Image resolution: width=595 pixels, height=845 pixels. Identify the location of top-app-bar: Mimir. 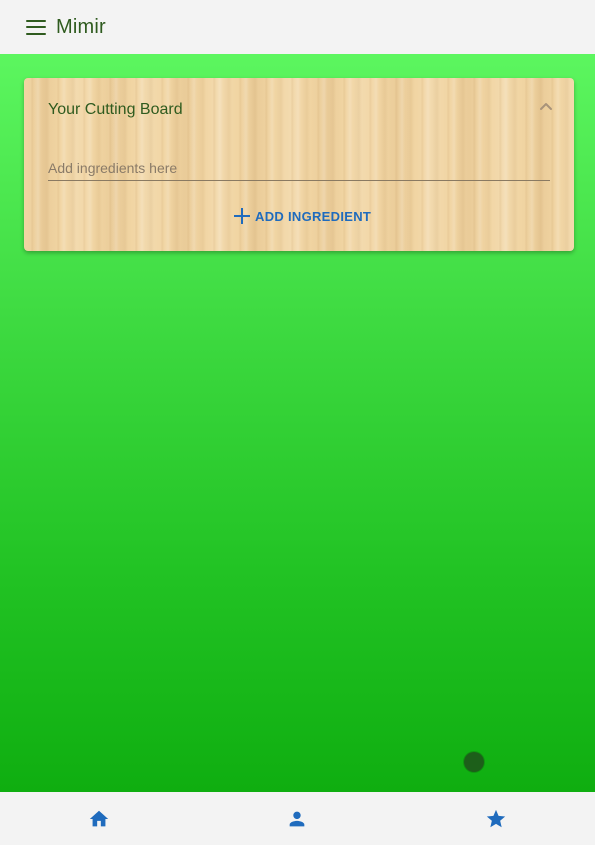
(297, 27).